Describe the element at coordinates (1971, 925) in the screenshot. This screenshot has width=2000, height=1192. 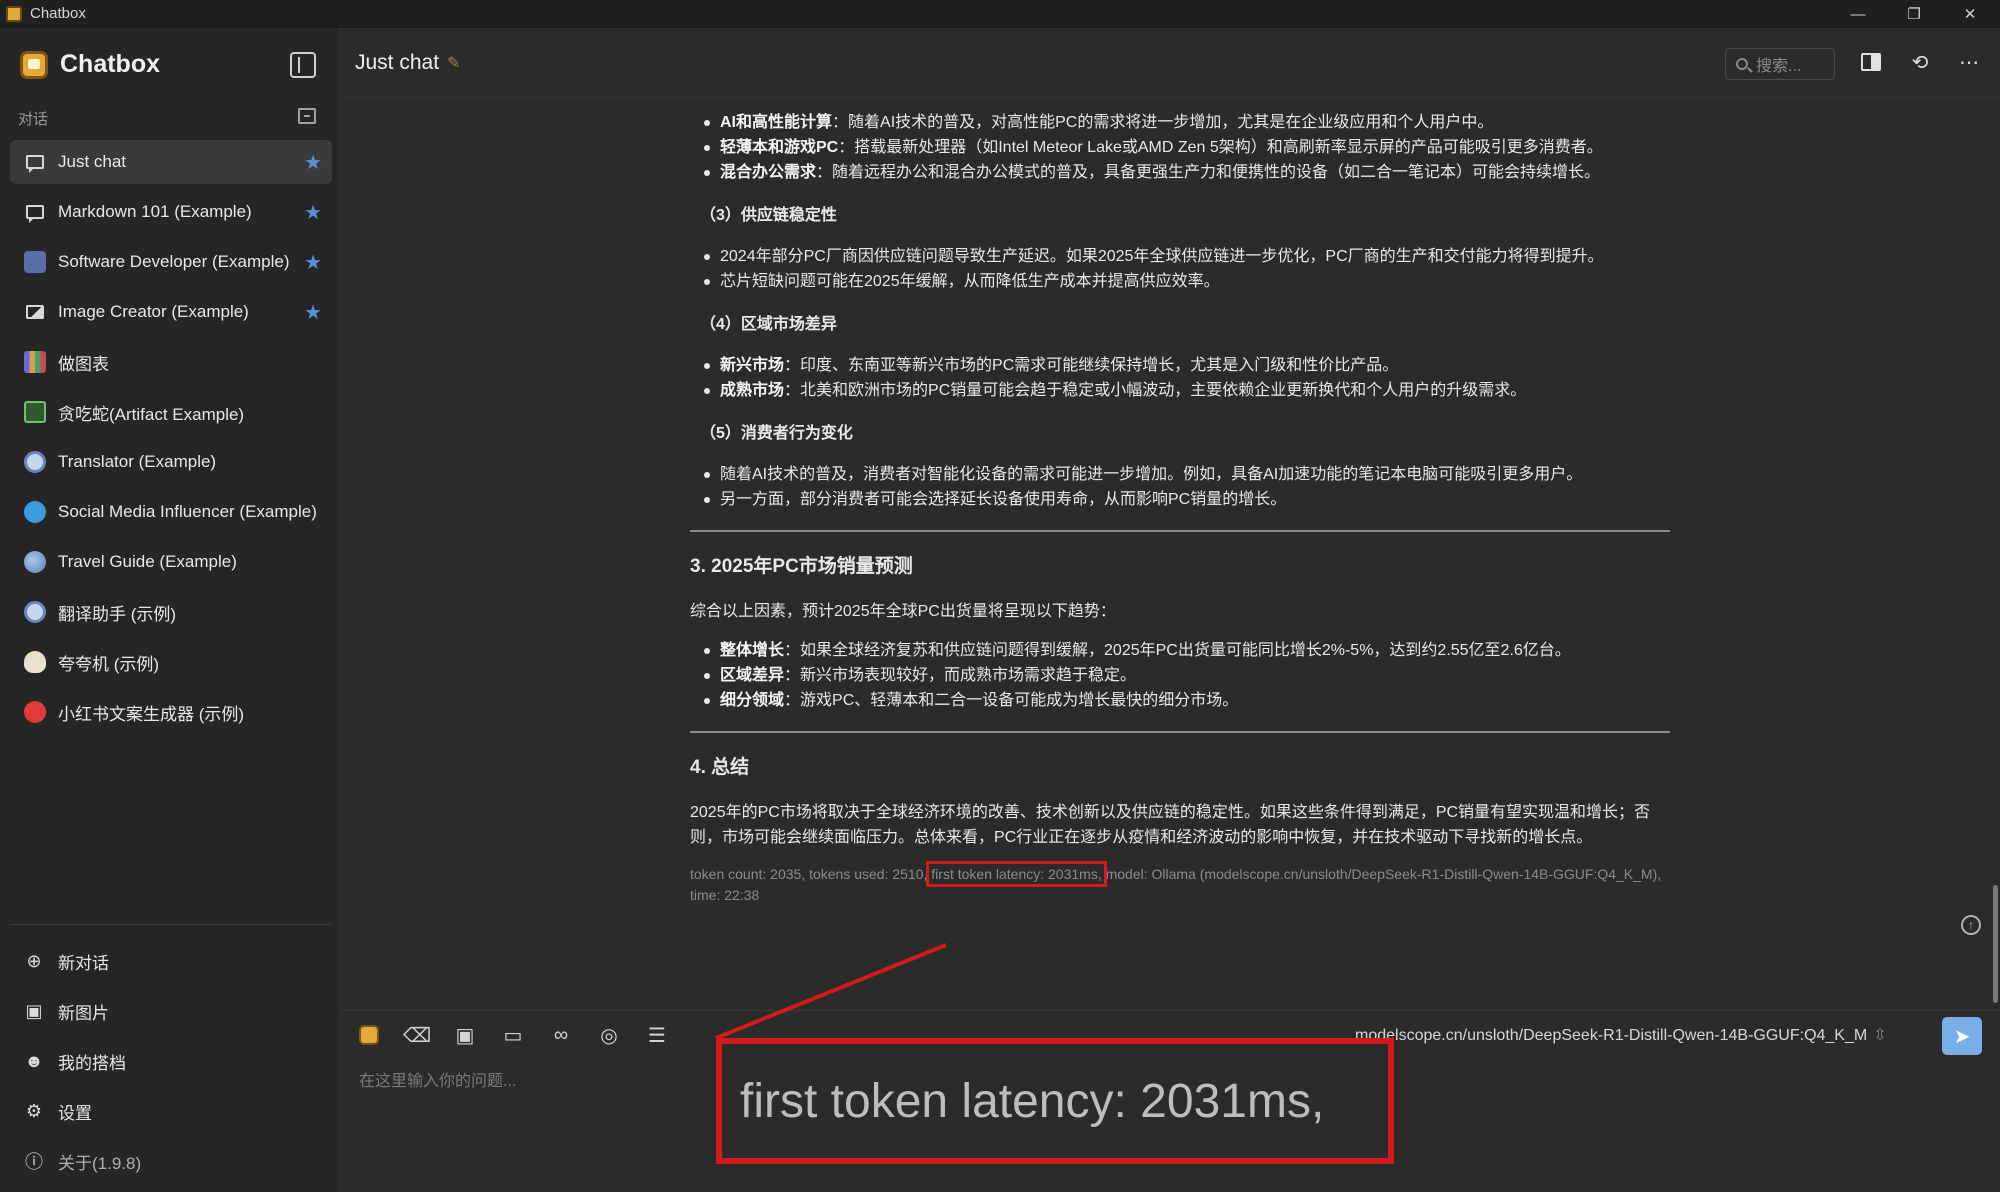
I see `scroll-to-top-icon: ↑` at that location.